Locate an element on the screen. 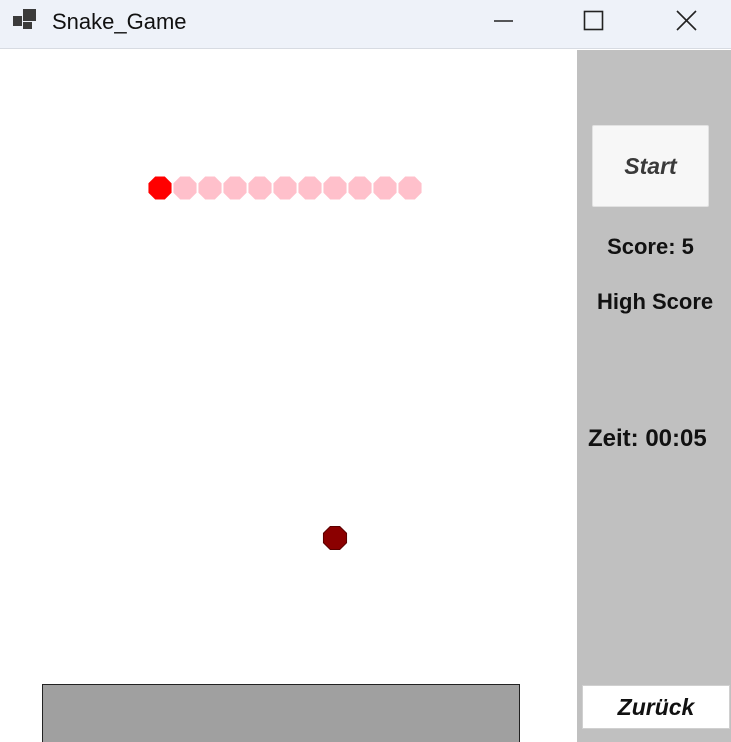 Image resolution: width=731 pixels, height=742 pixels. maximize-icon is located at coordinates (593, 20).